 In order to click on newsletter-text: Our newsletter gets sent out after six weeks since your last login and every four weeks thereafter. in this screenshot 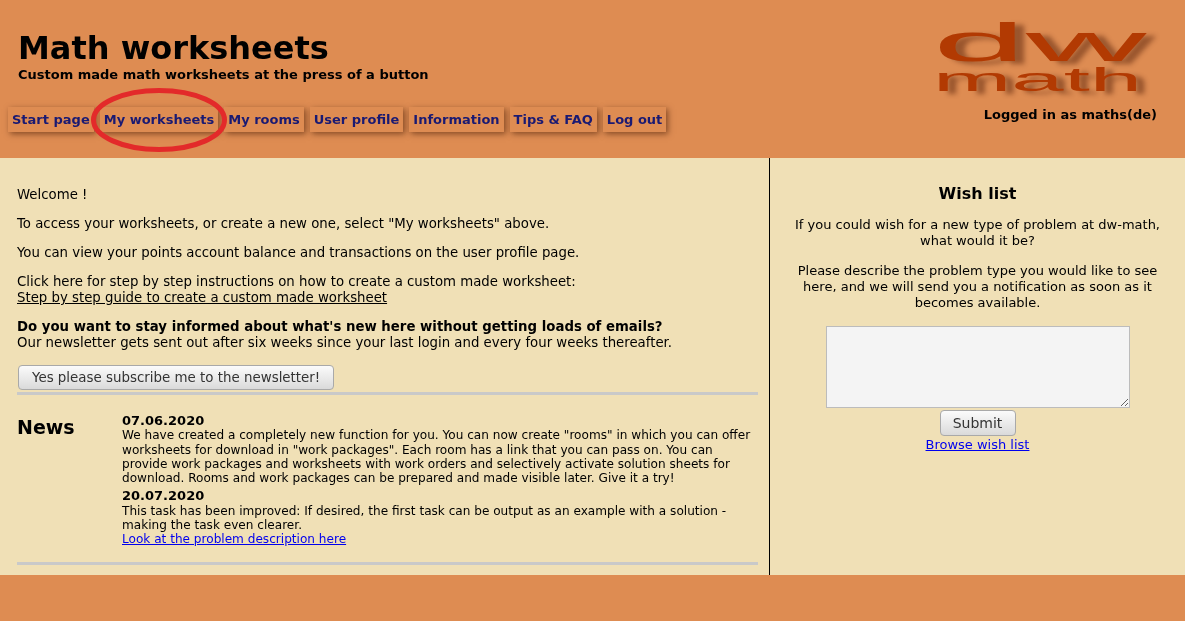, I will do `click(345, 343)`.